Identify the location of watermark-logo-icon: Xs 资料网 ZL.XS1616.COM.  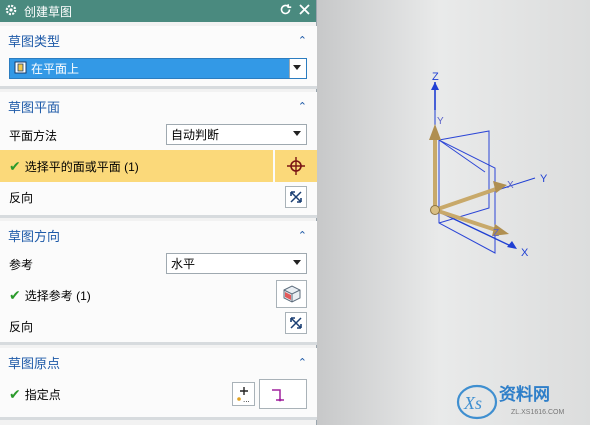
(510, 402).